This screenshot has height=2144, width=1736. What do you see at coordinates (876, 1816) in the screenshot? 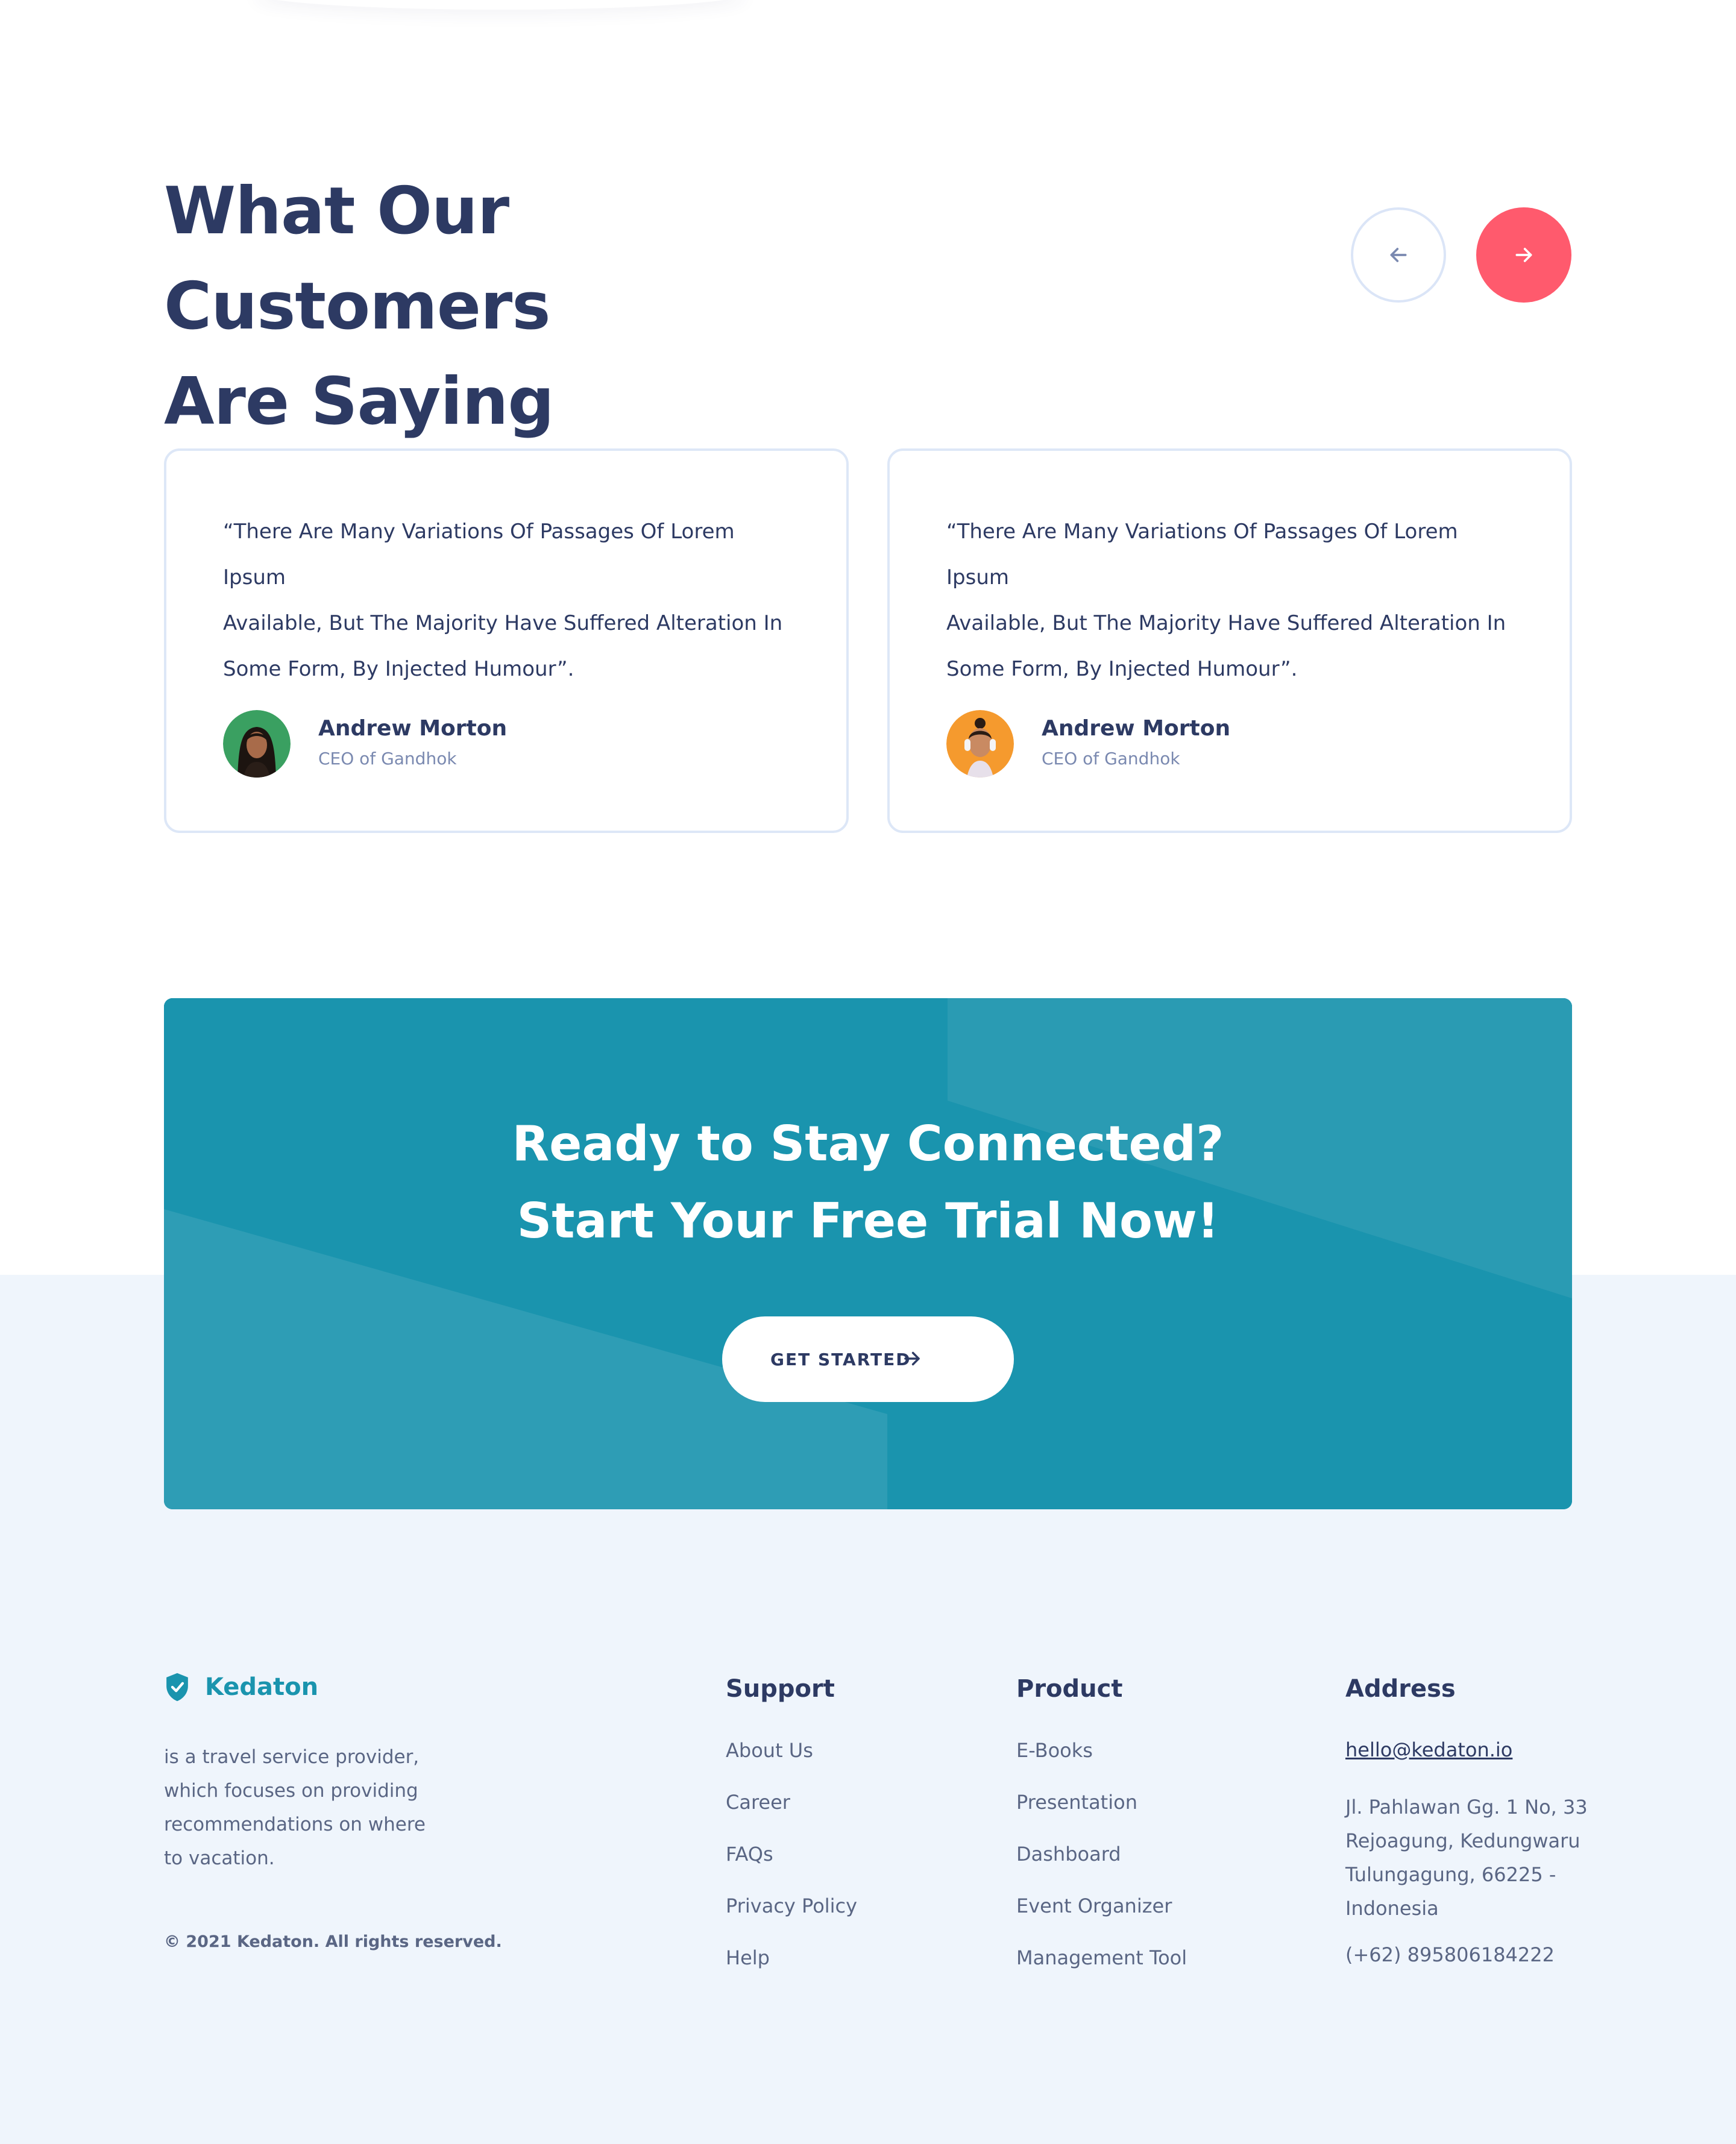
I see `footer-link-career: Career` at bounding box center [876, 1816].